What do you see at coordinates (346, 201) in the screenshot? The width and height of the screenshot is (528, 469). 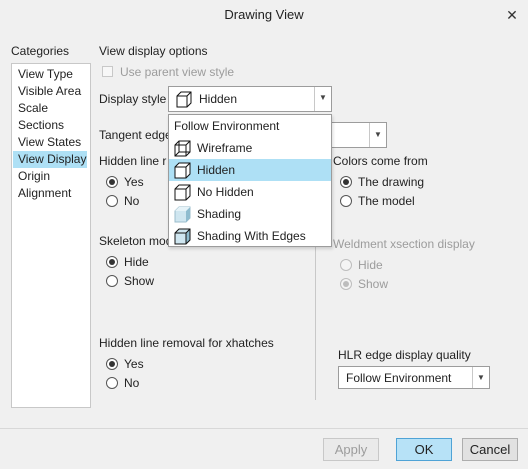 I see `colors-model-radio` at bounding box center [346, 201].